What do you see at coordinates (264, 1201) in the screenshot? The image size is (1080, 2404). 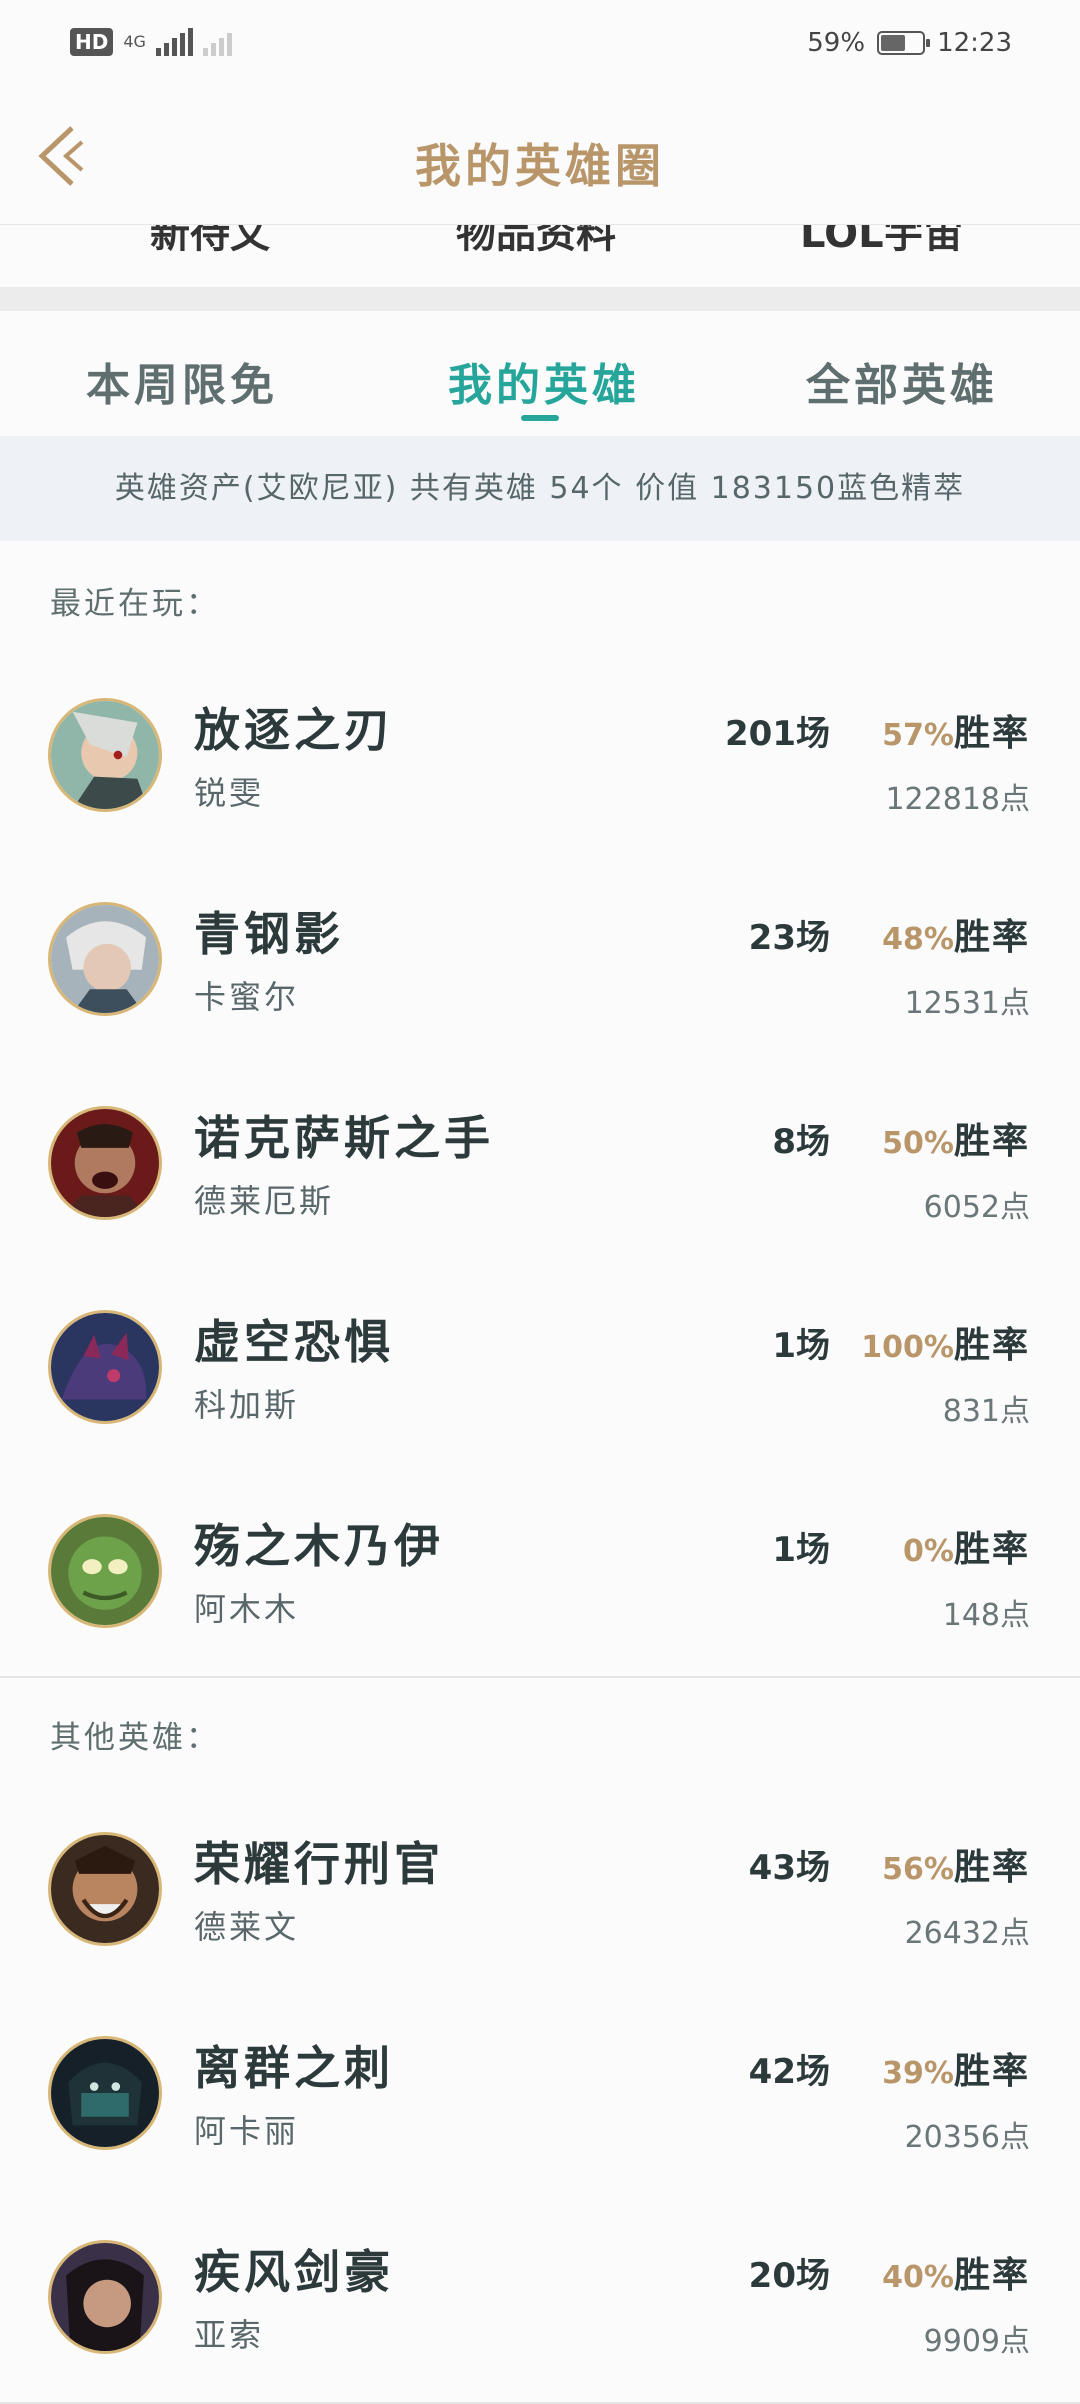 I see `hero-name: 德莱厄斯` at bounding box center [264, 1201].